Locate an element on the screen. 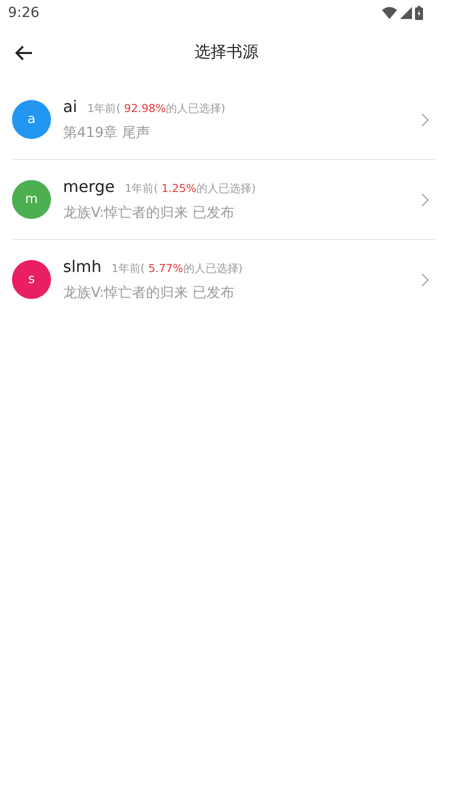  latest-chapter: 第419章 尾声 is located at coordinates (107, 133).